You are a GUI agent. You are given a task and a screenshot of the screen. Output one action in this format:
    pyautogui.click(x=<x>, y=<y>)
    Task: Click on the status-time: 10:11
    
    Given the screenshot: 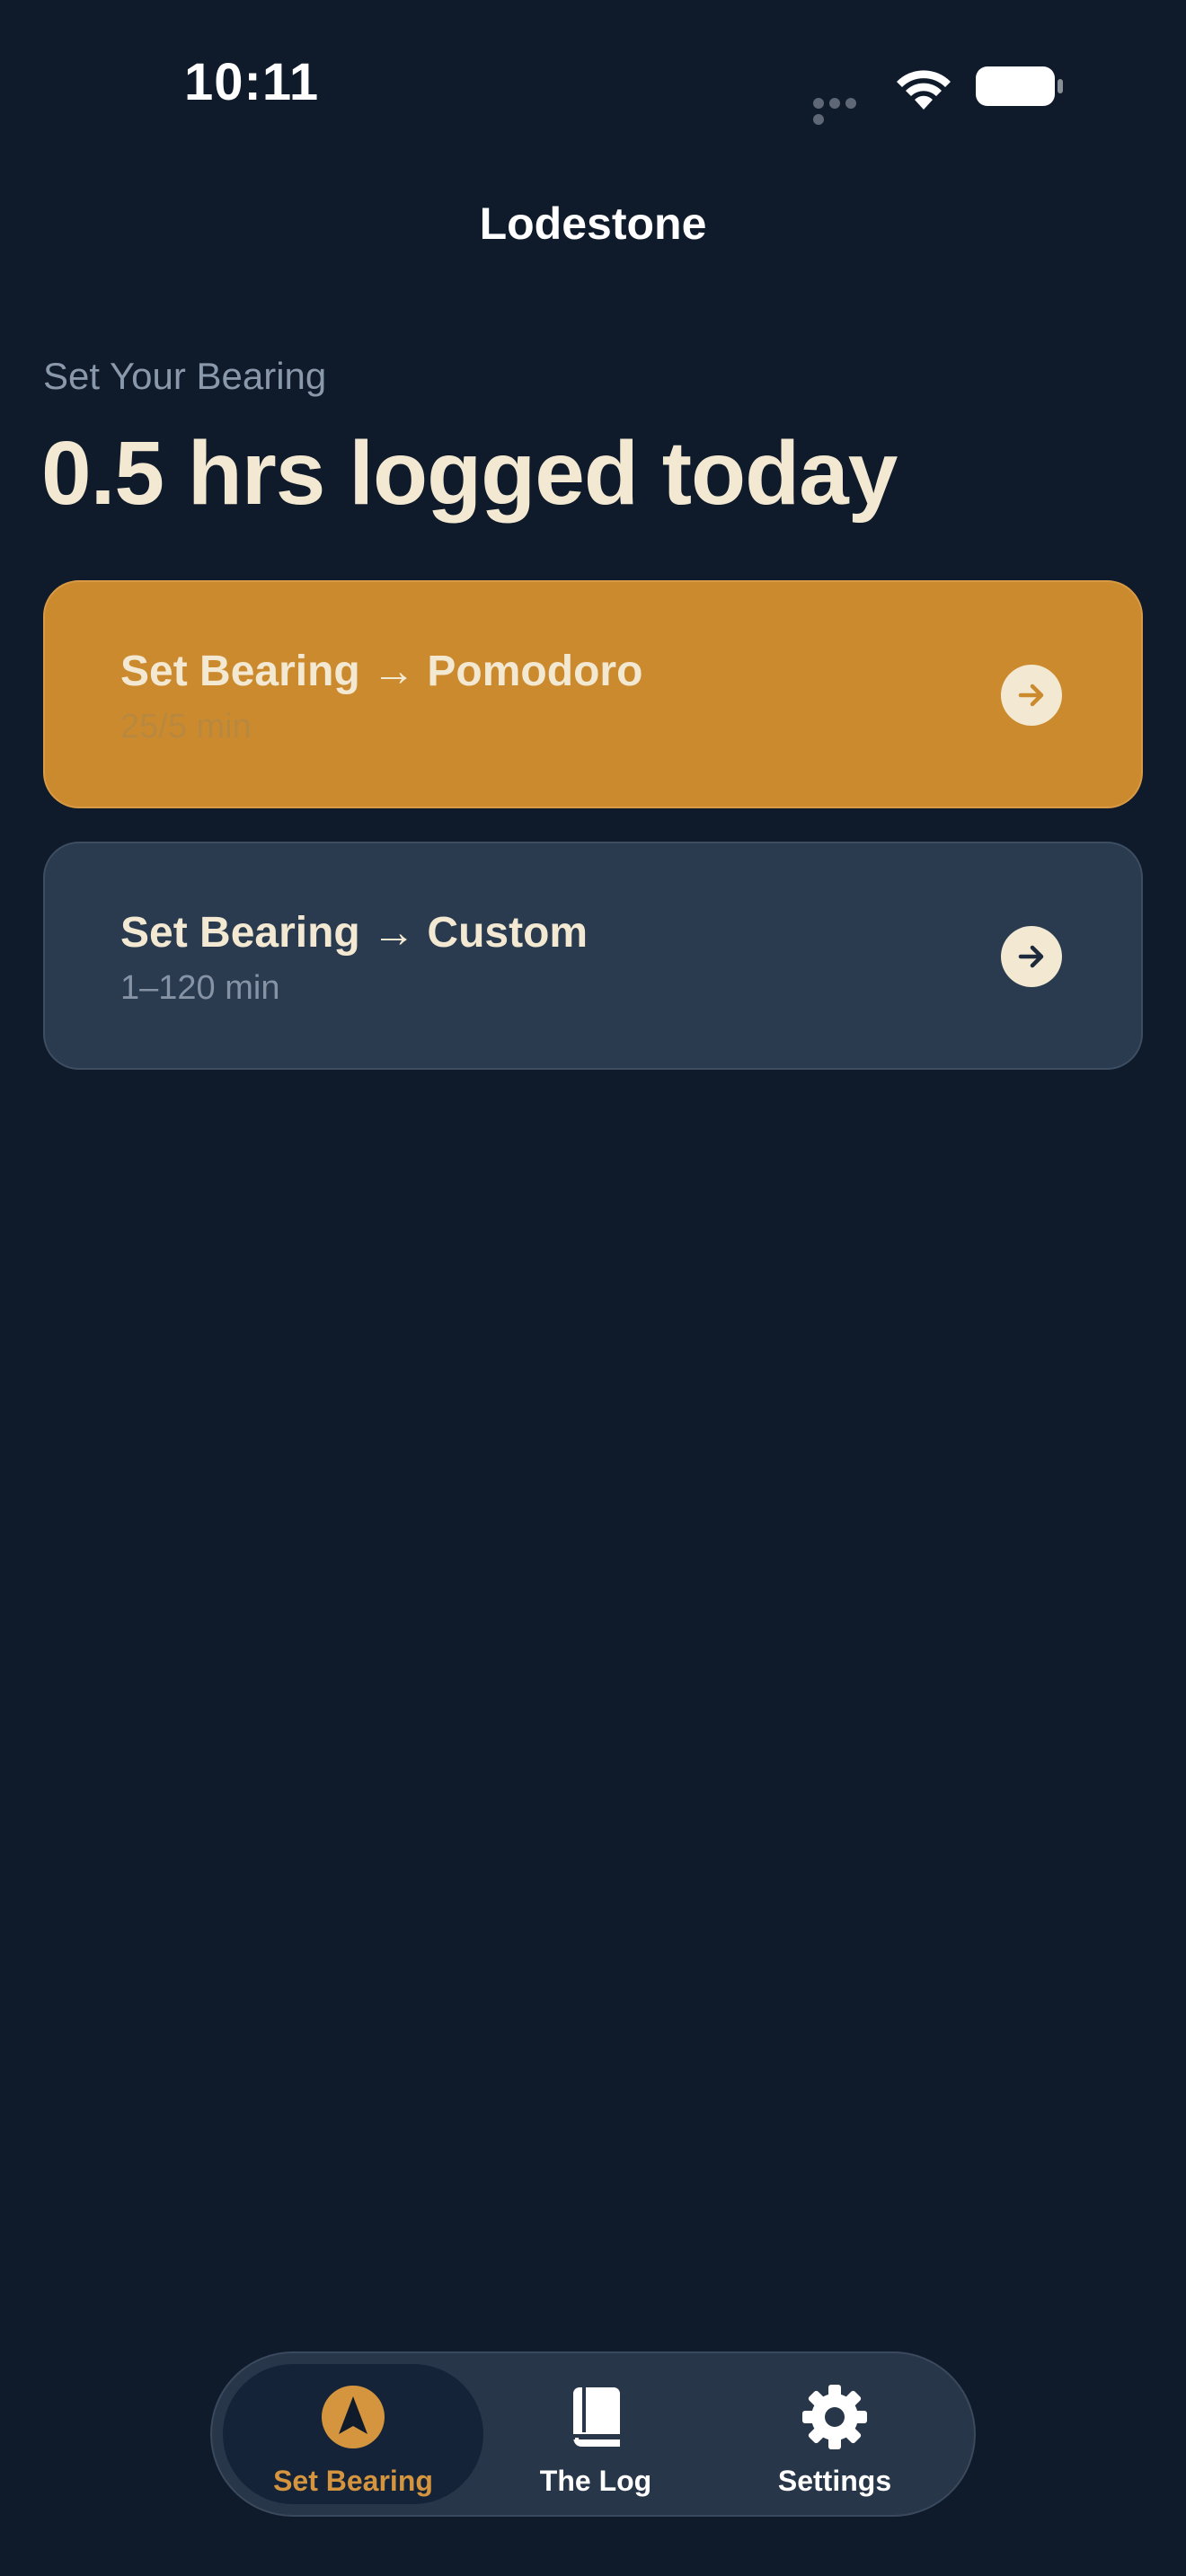 What is the action you would take?
    pyautogui.click(x=252, y=82)
    